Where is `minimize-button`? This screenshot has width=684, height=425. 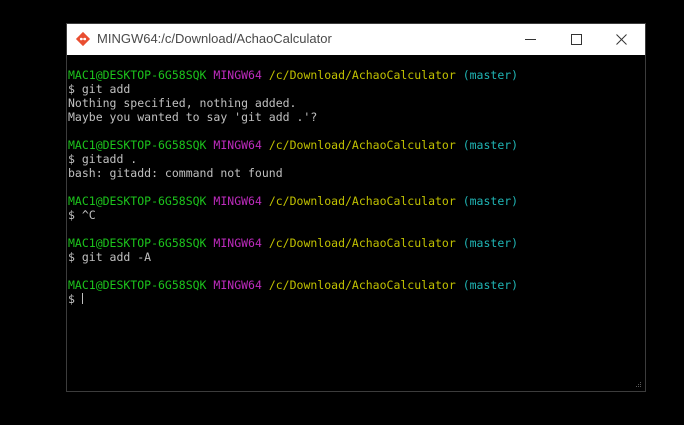 minimize-button is located at coordinates (531, 39).